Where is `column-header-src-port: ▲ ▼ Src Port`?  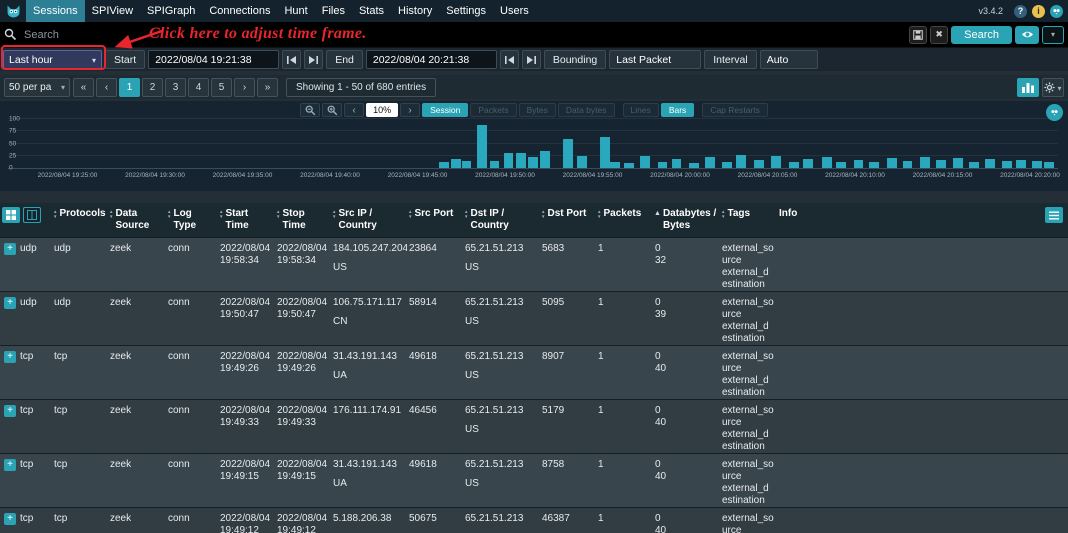
column-header-src-port: ▲ ▼ Src Port is located at coordinates (435, 220).